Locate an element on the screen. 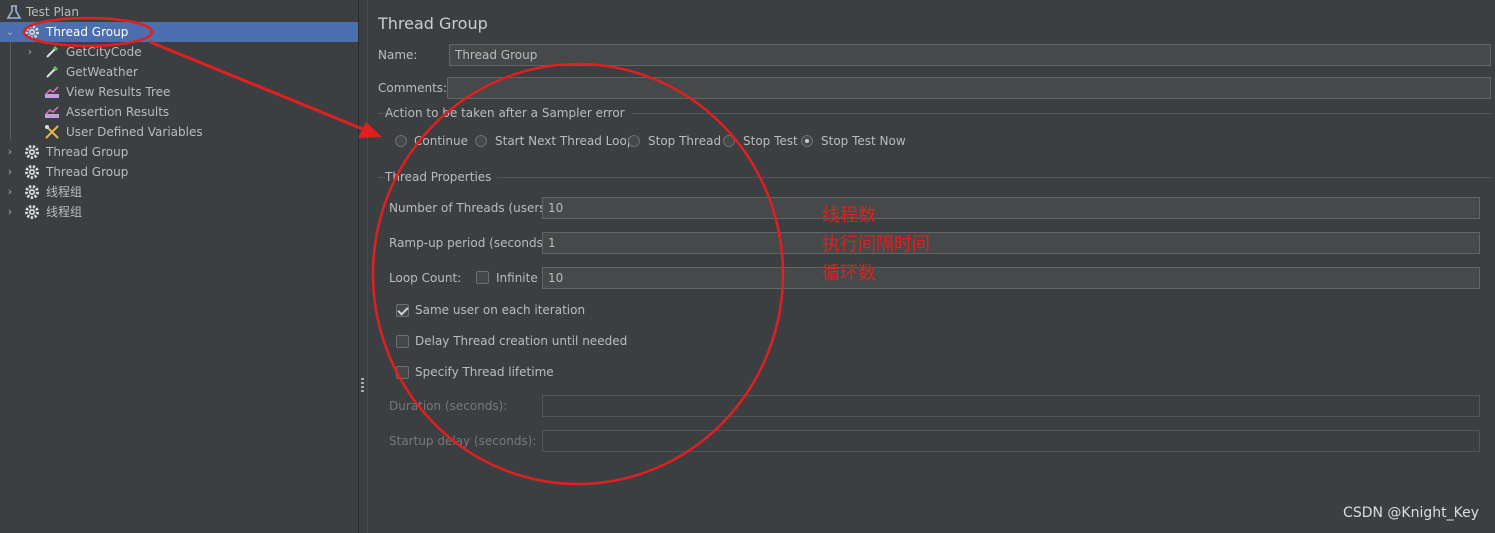 The image size is (1495, 533). chevron-down-icon: ⌄ is located at coordinates (10, 32).